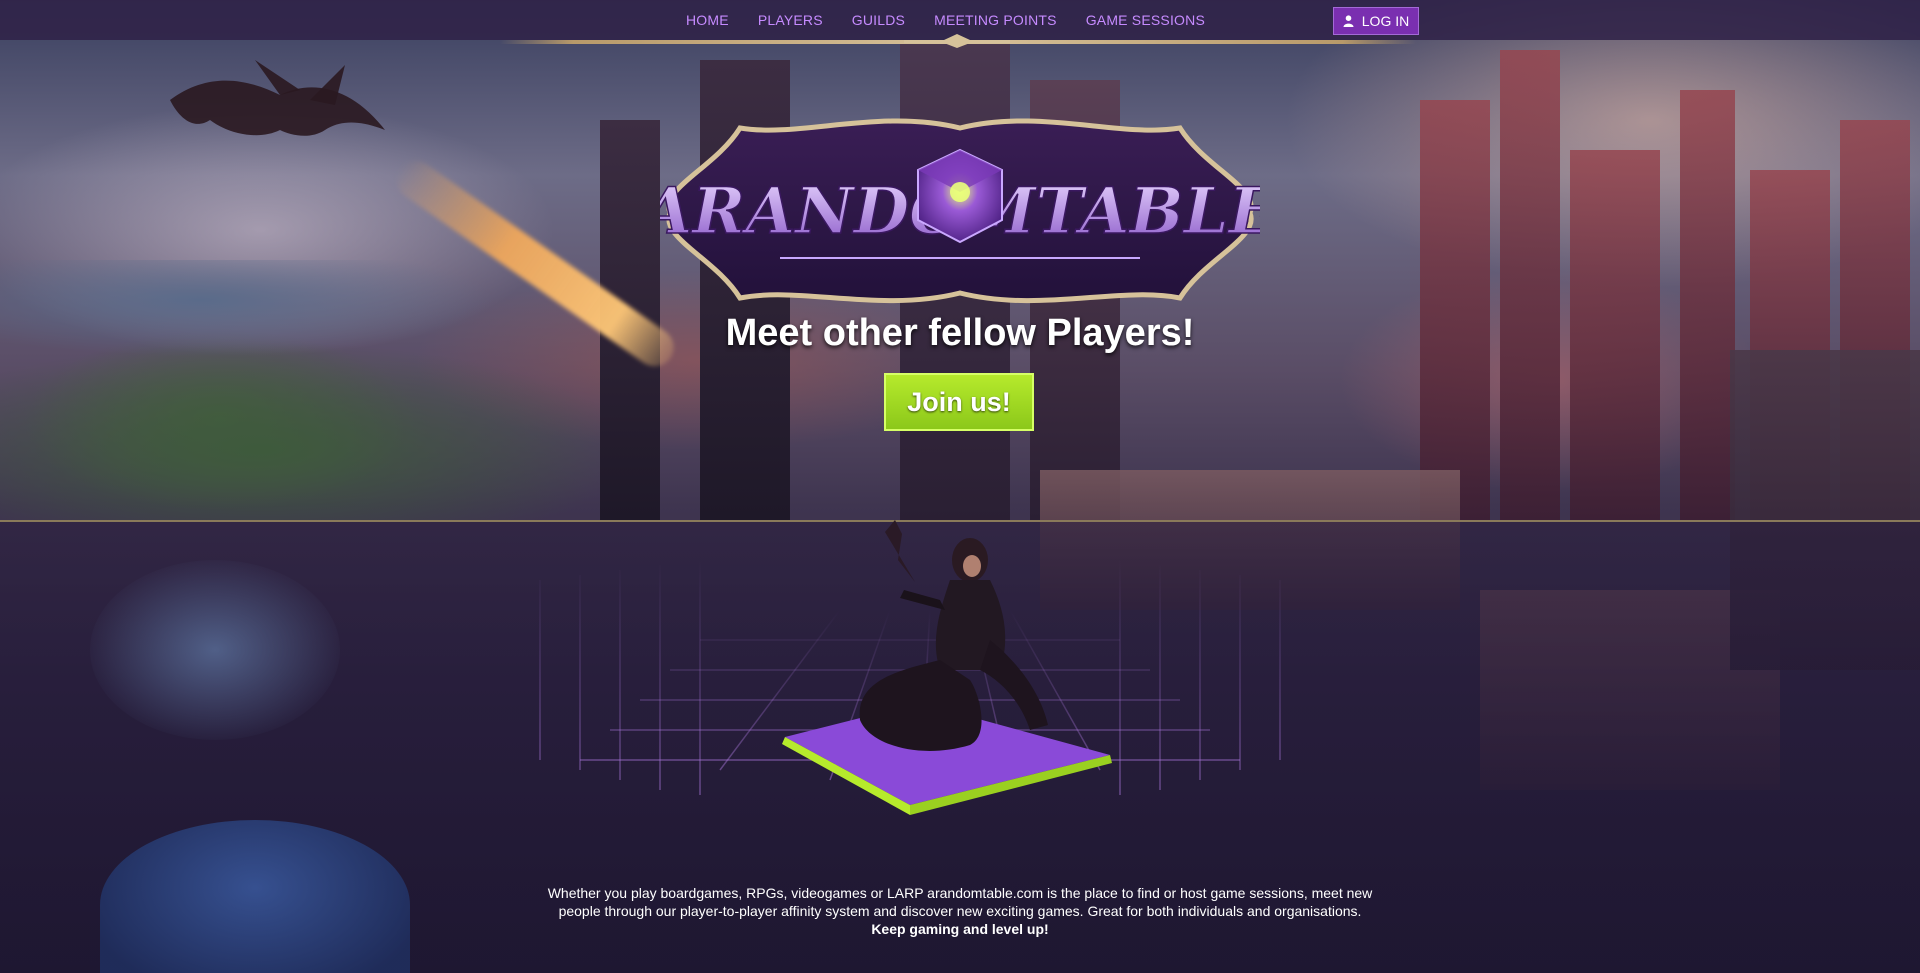 The width and height of the screenshot is (1920, 973). I want to click on character-figure, so click(953, 635).